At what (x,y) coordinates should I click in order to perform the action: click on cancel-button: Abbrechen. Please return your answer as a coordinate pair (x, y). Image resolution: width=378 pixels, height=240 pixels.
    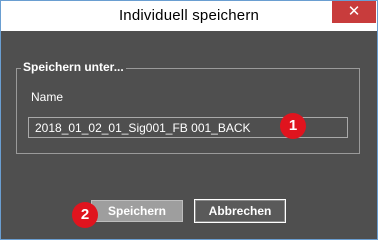
    Looking at the image, I should click on (240, 211).